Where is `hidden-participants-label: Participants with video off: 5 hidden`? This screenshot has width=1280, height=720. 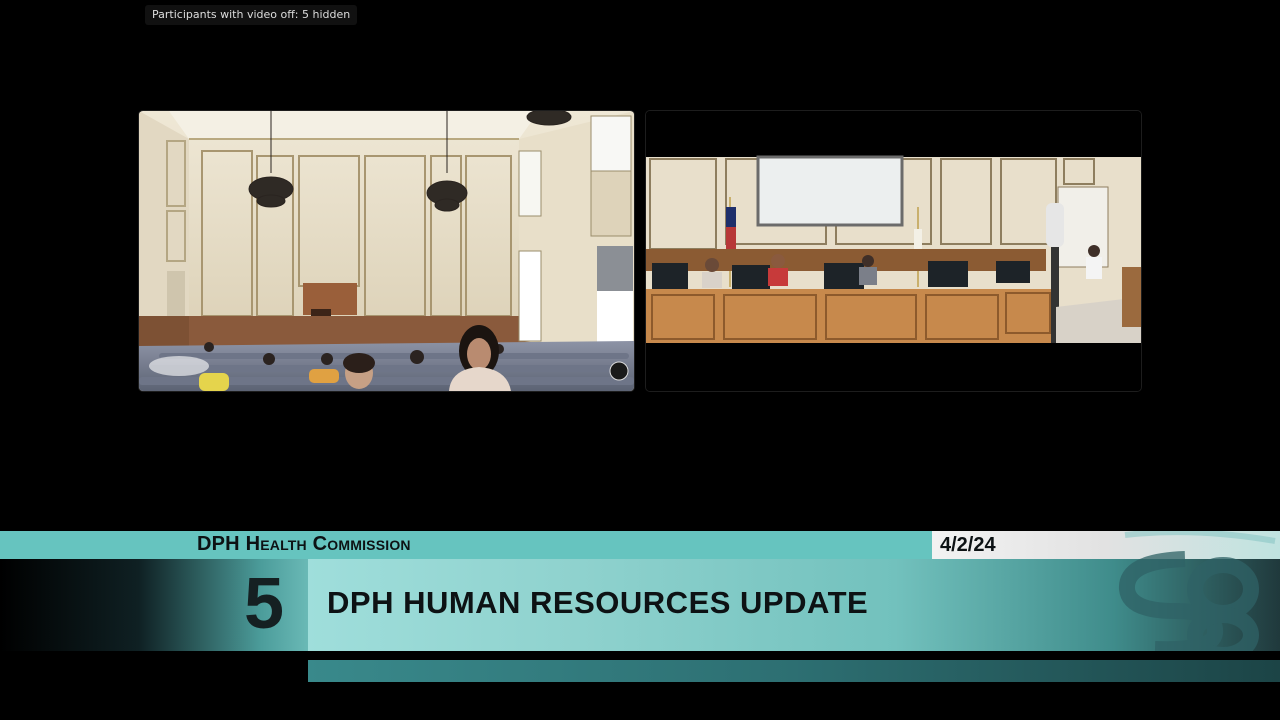 hidden-participants-label: Participants with video off: 5 hidden is located at coordinates (251, 15).